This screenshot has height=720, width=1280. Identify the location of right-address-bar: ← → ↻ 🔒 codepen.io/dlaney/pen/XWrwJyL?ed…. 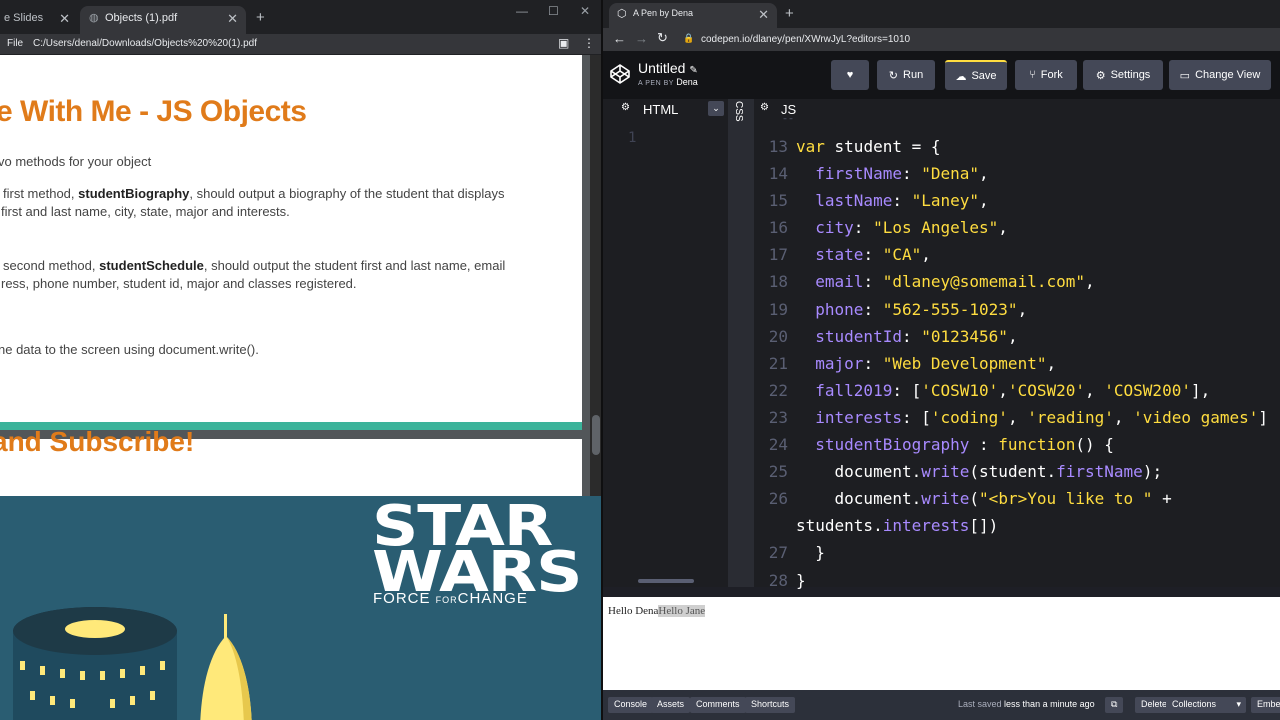
(941, 39).